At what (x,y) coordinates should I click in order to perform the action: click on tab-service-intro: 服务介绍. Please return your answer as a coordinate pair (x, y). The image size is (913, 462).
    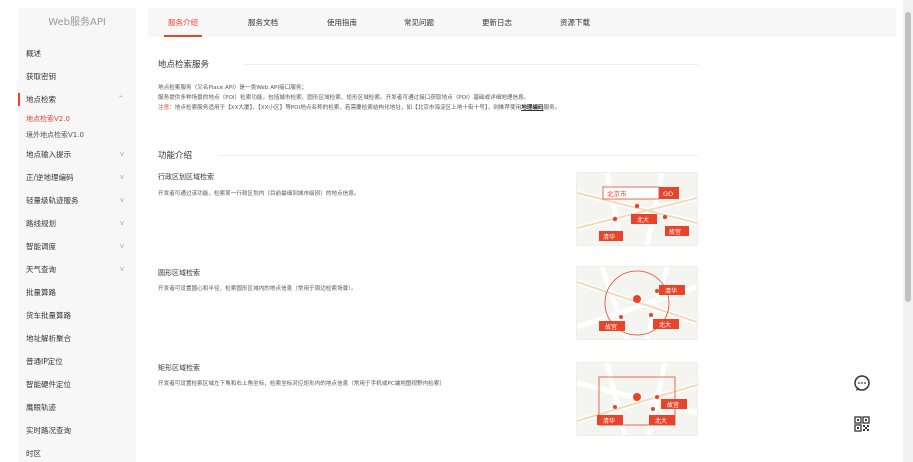
    Looking at the image, I should click on (183, 22).